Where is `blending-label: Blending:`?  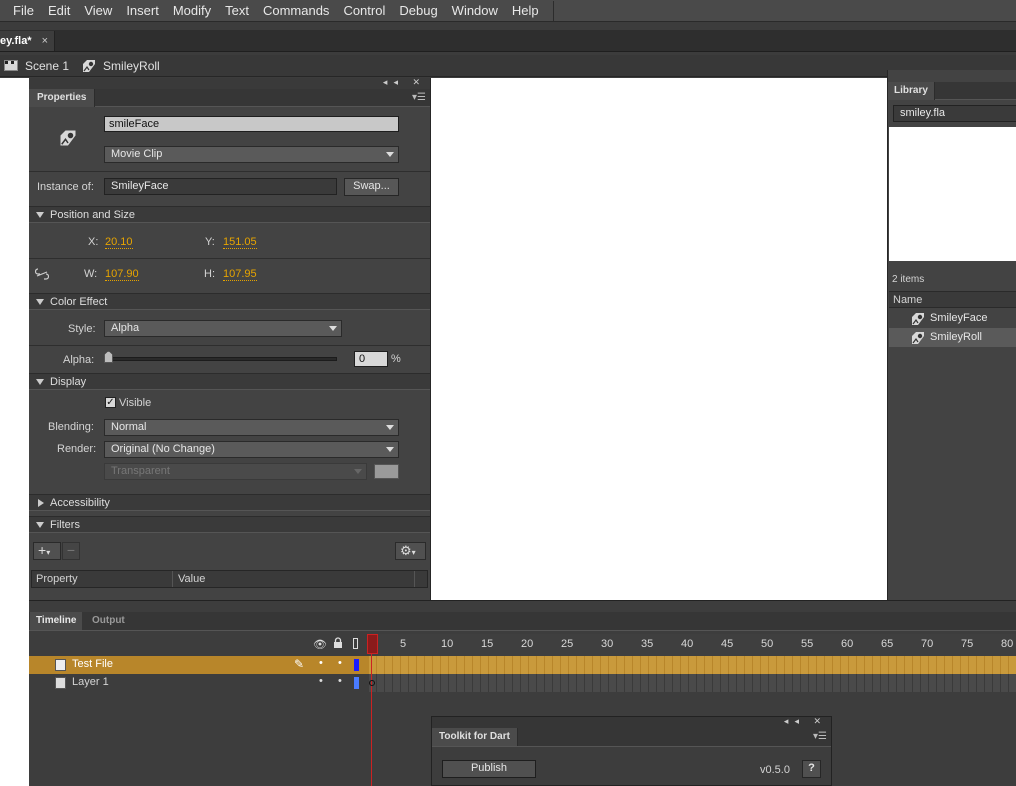 blending-label: Blending: is located at coordinates (71, 427).